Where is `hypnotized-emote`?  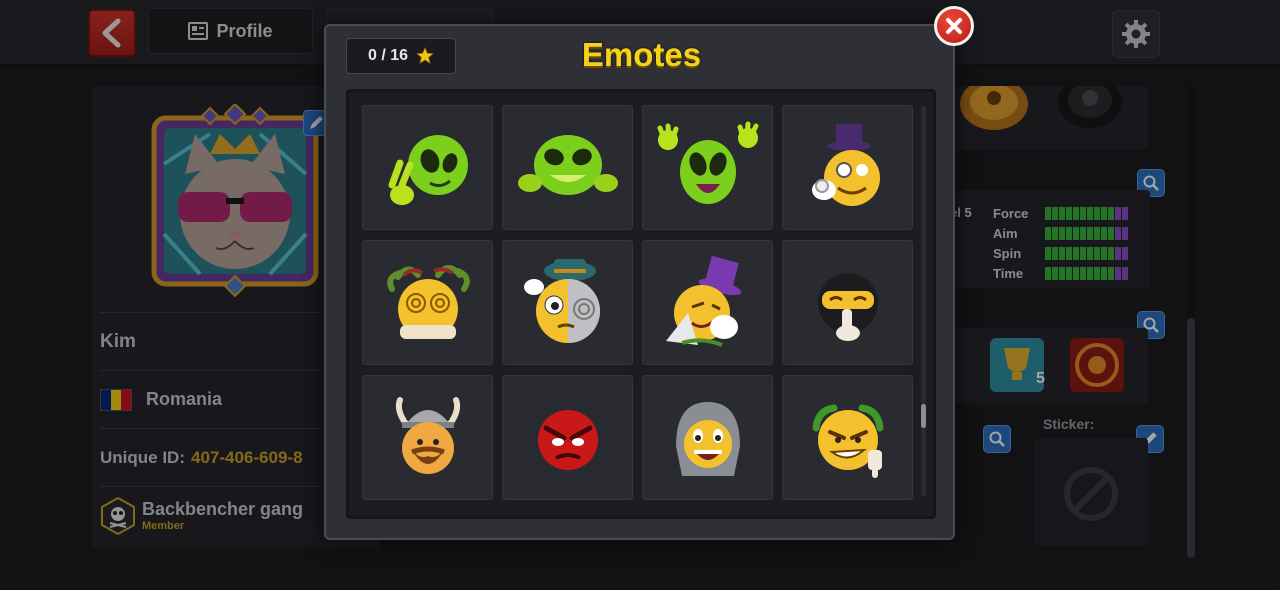 hypnotized-emote is located at coordinates (567, 302).